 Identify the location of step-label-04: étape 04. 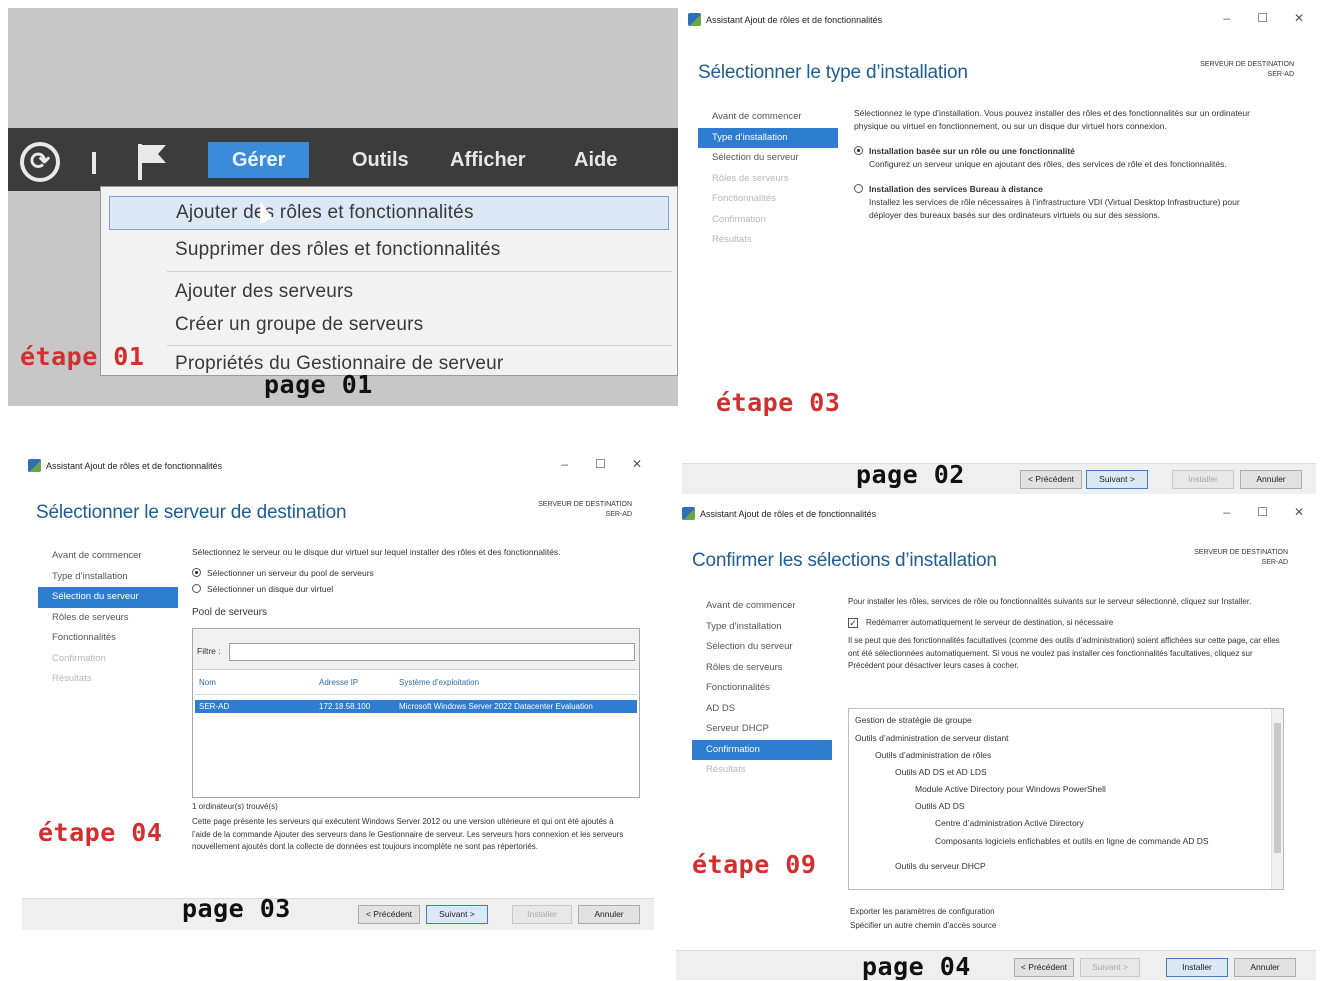
(100, 832).